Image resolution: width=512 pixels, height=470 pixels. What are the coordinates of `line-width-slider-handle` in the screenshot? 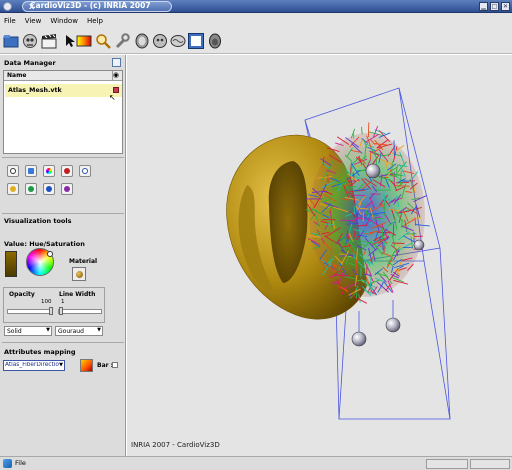 It's located at (61, 311).